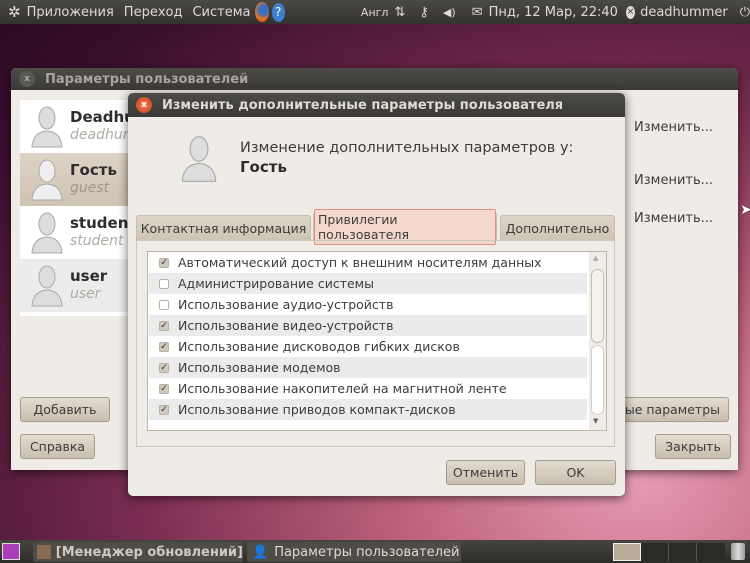  What do you see at coordinates (278, 12) in the screenshot?
I see `help-icon: ?` at bounding box center [278, 12].